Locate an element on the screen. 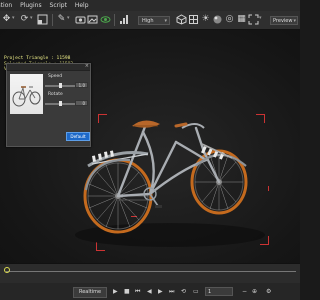 The image size is (320, 300). panel-header: × is located at coordinates (48, 67).